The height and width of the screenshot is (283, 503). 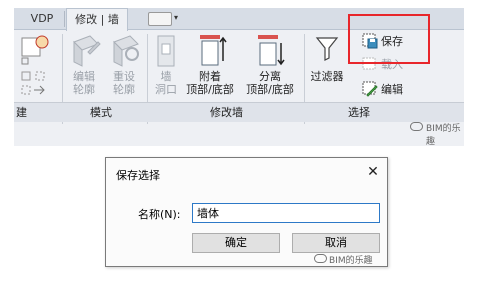 I want to click on panel-label-modify-wall: 修改墙, so click(x=226, y=112).